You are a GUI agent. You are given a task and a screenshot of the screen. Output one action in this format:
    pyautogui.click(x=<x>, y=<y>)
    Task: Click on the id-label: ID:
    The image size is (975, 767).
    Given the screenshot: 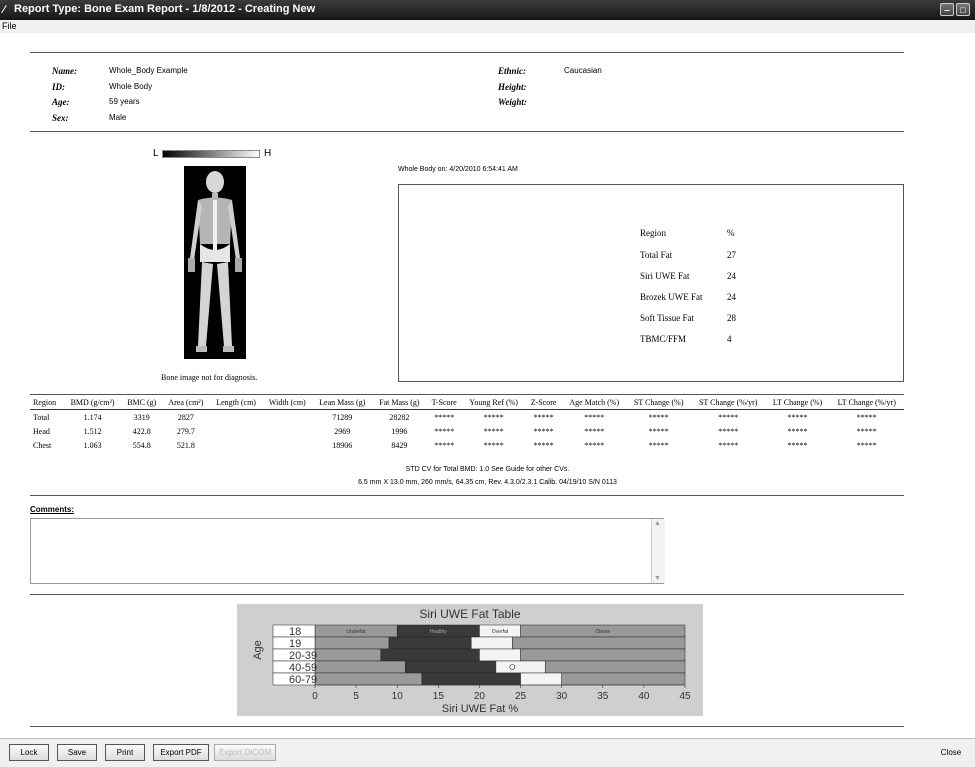 What is the action you would take?
    pyautogui.click(x=58, y=87)
    